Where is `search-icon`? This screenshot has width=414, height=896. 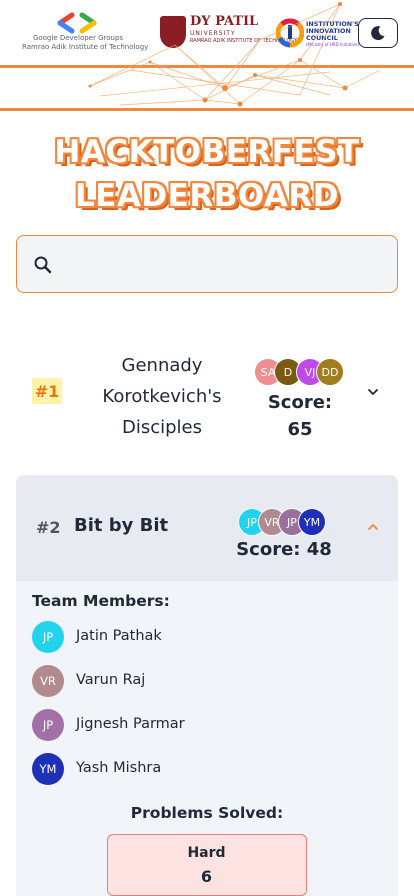 search-icon is located at coordinates (43, 265).